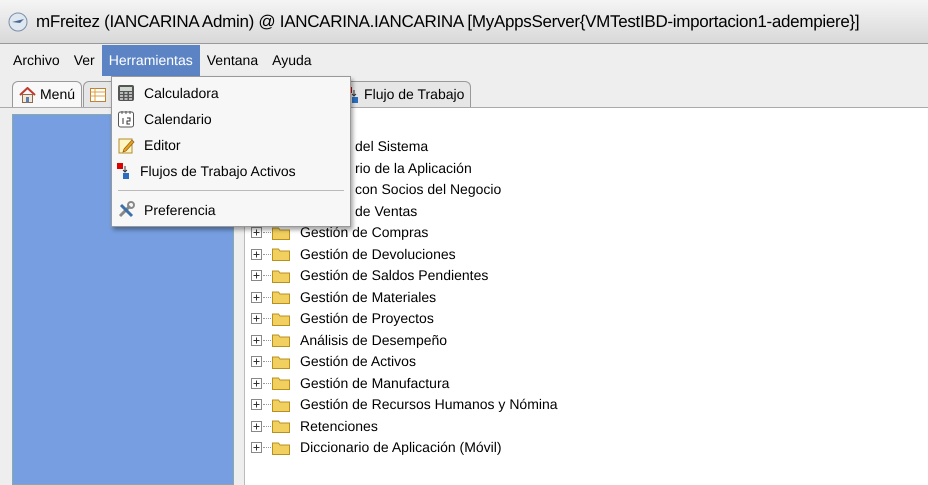 The height and width of the screenshot is (485, 928). Describe the element at coordinates (386, 211) in the screenshot. I see `tree-item: de Ventas` at that location.